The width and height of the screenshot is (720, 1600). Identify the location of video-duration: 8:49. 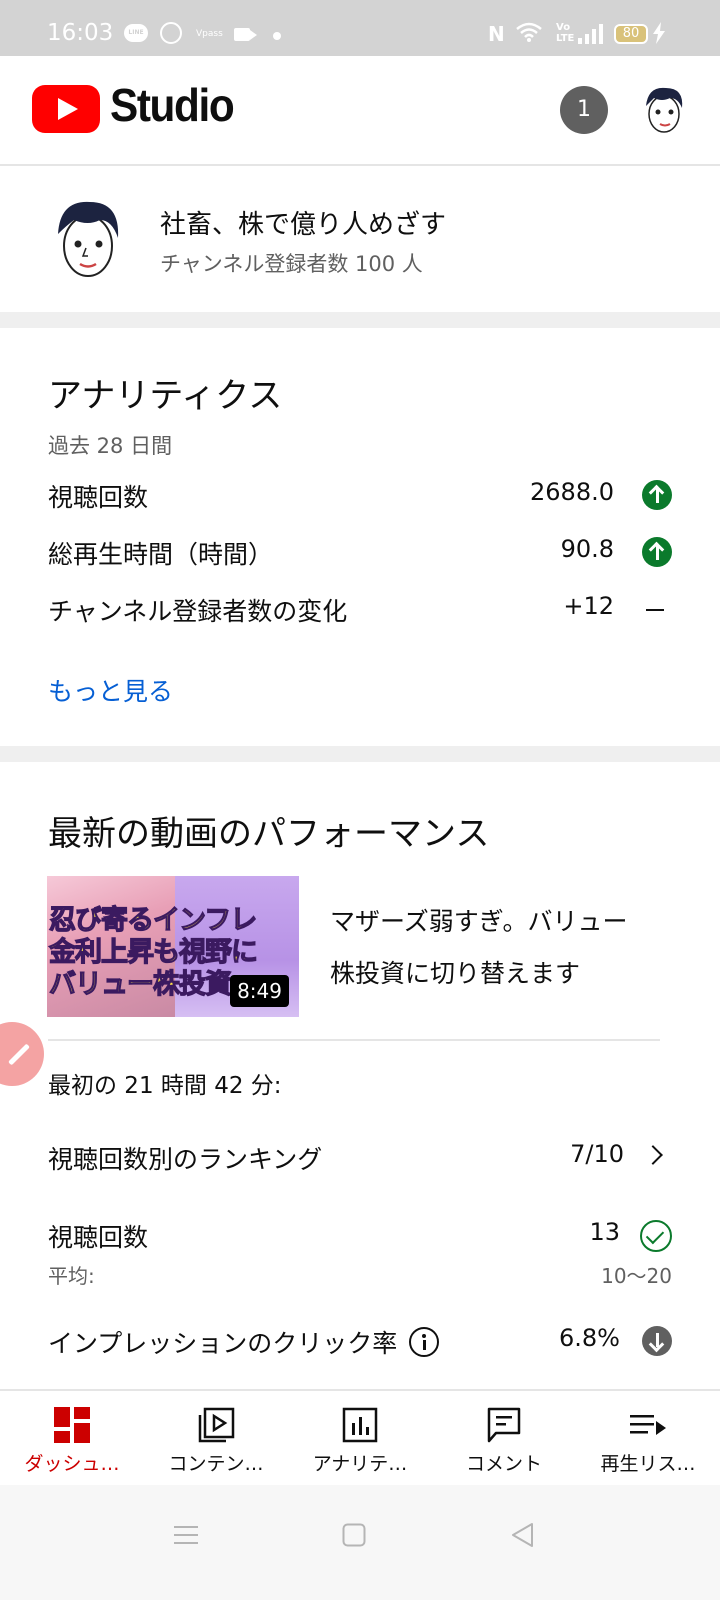
(259, 991).